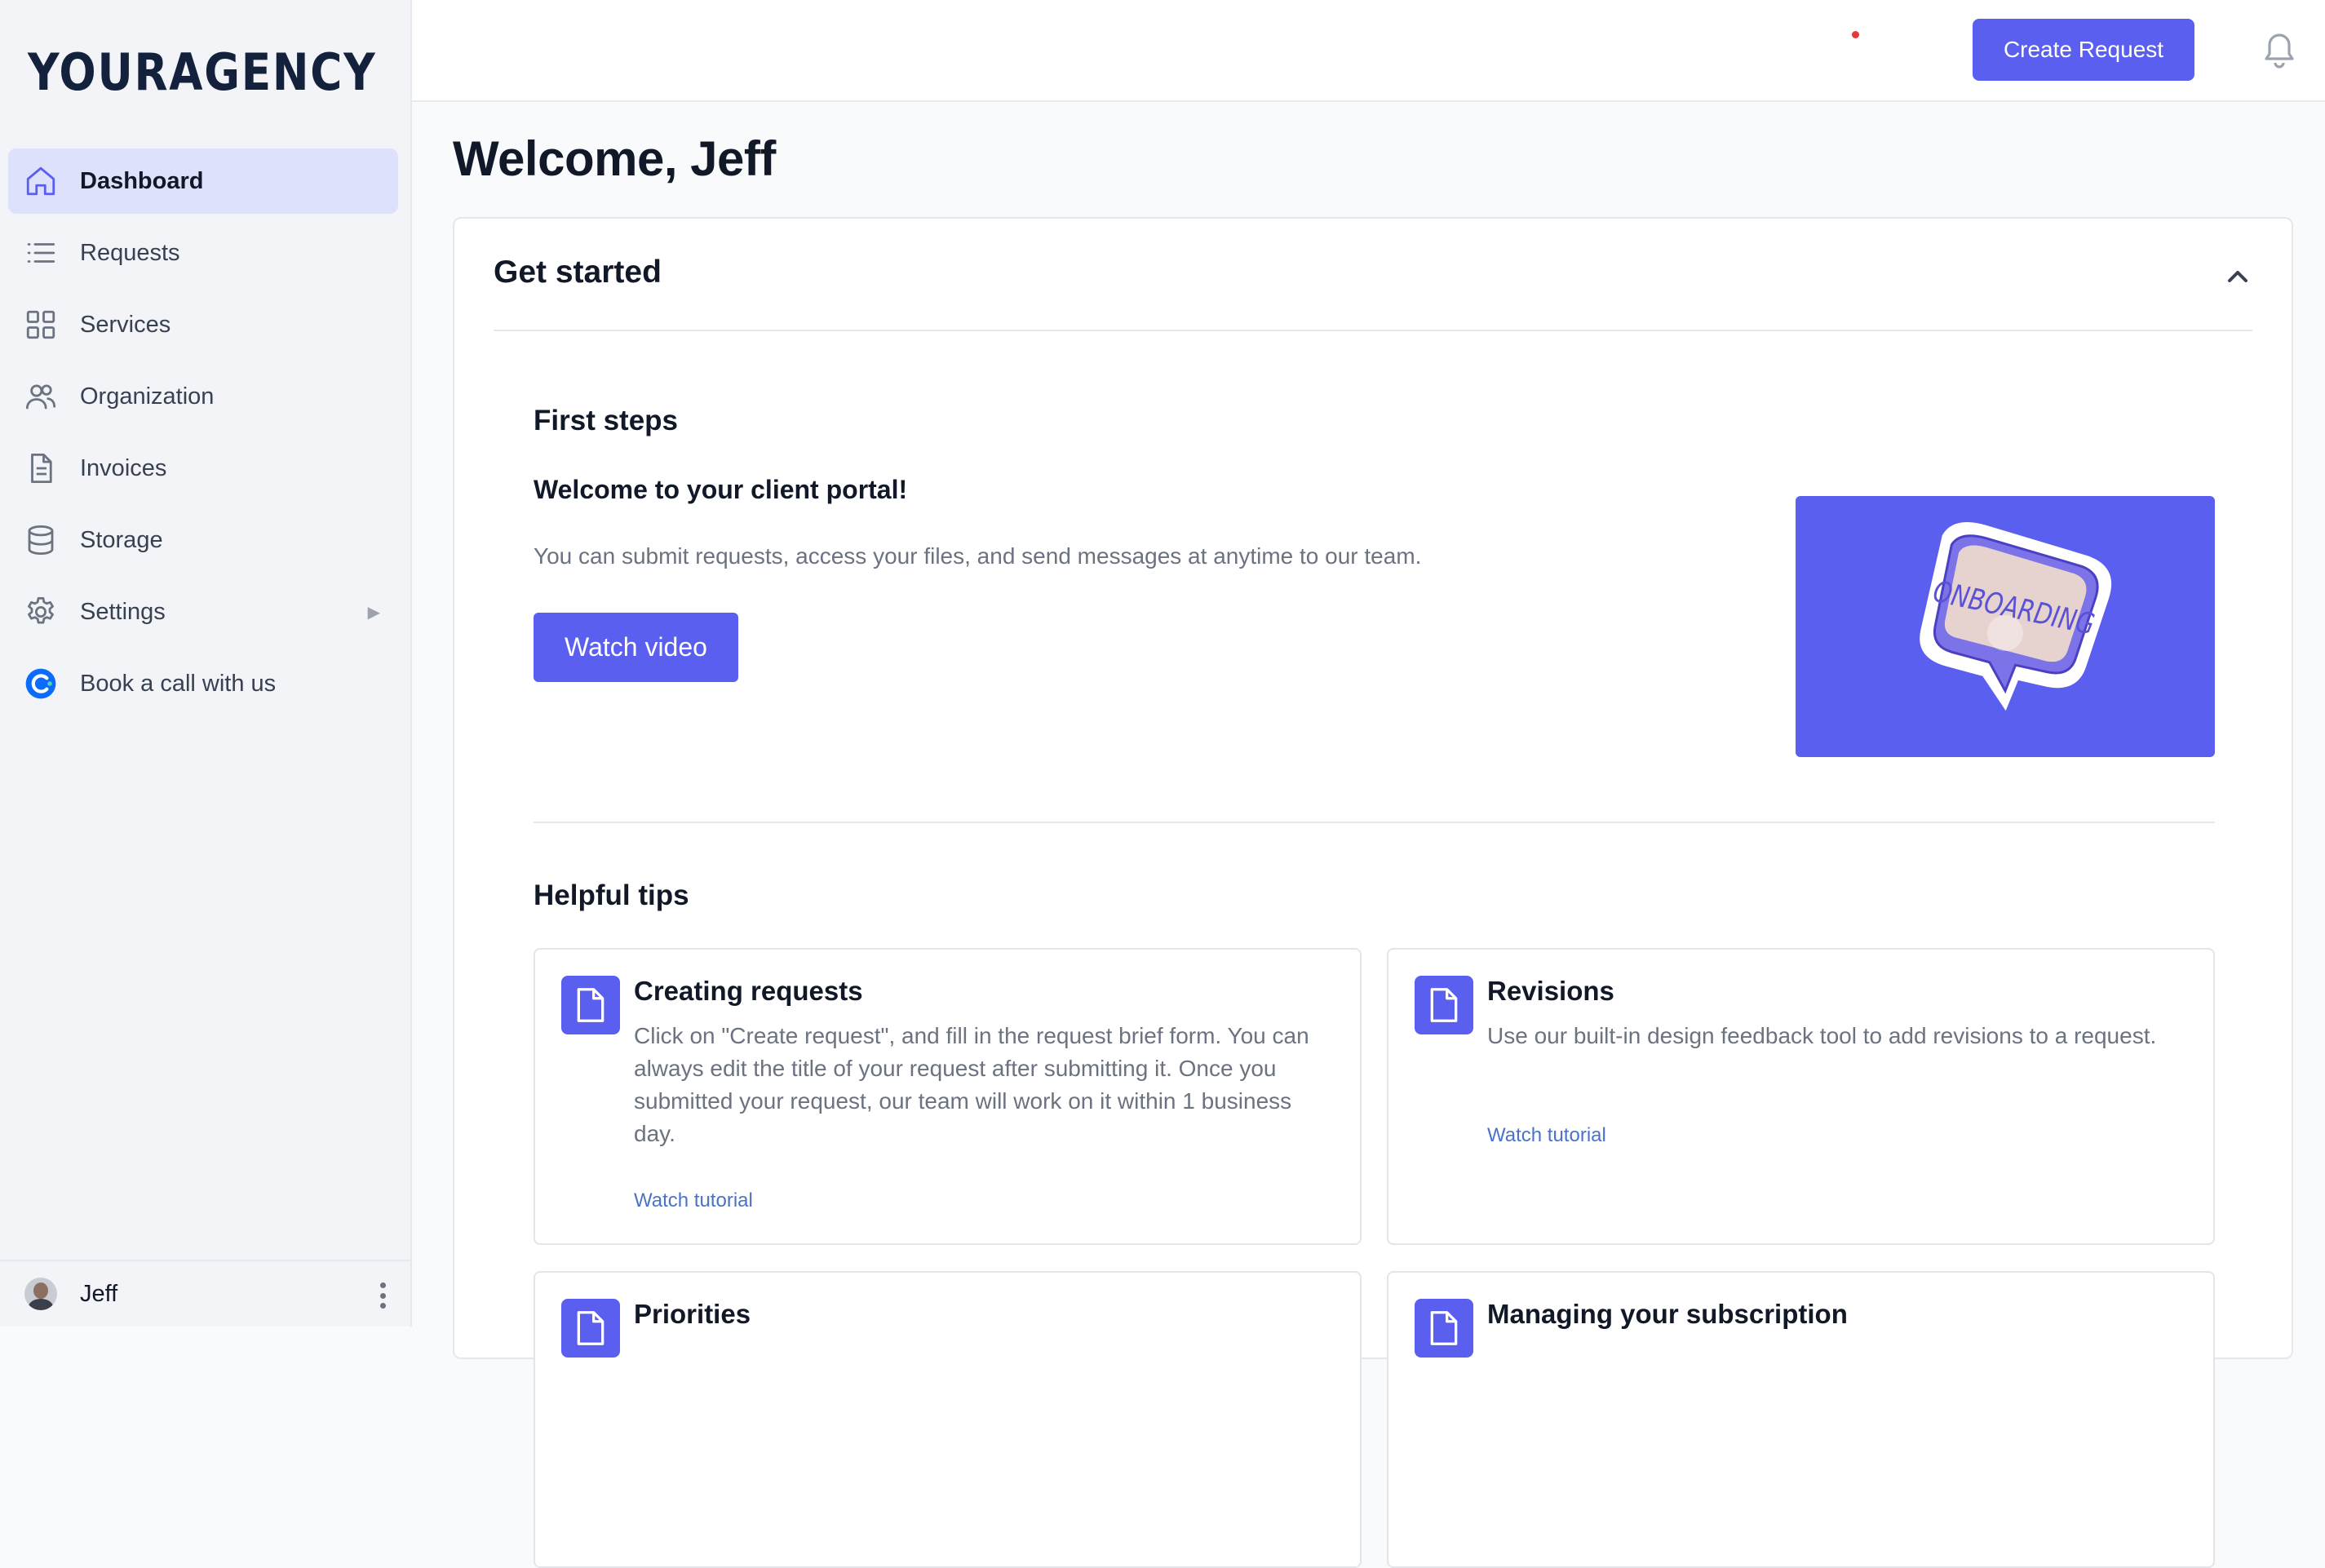  What do you see at coordinates (948, 1419) in the screenshot?
I see `tip-card-priorities: Priorities` at bounding box center [948, 1419].